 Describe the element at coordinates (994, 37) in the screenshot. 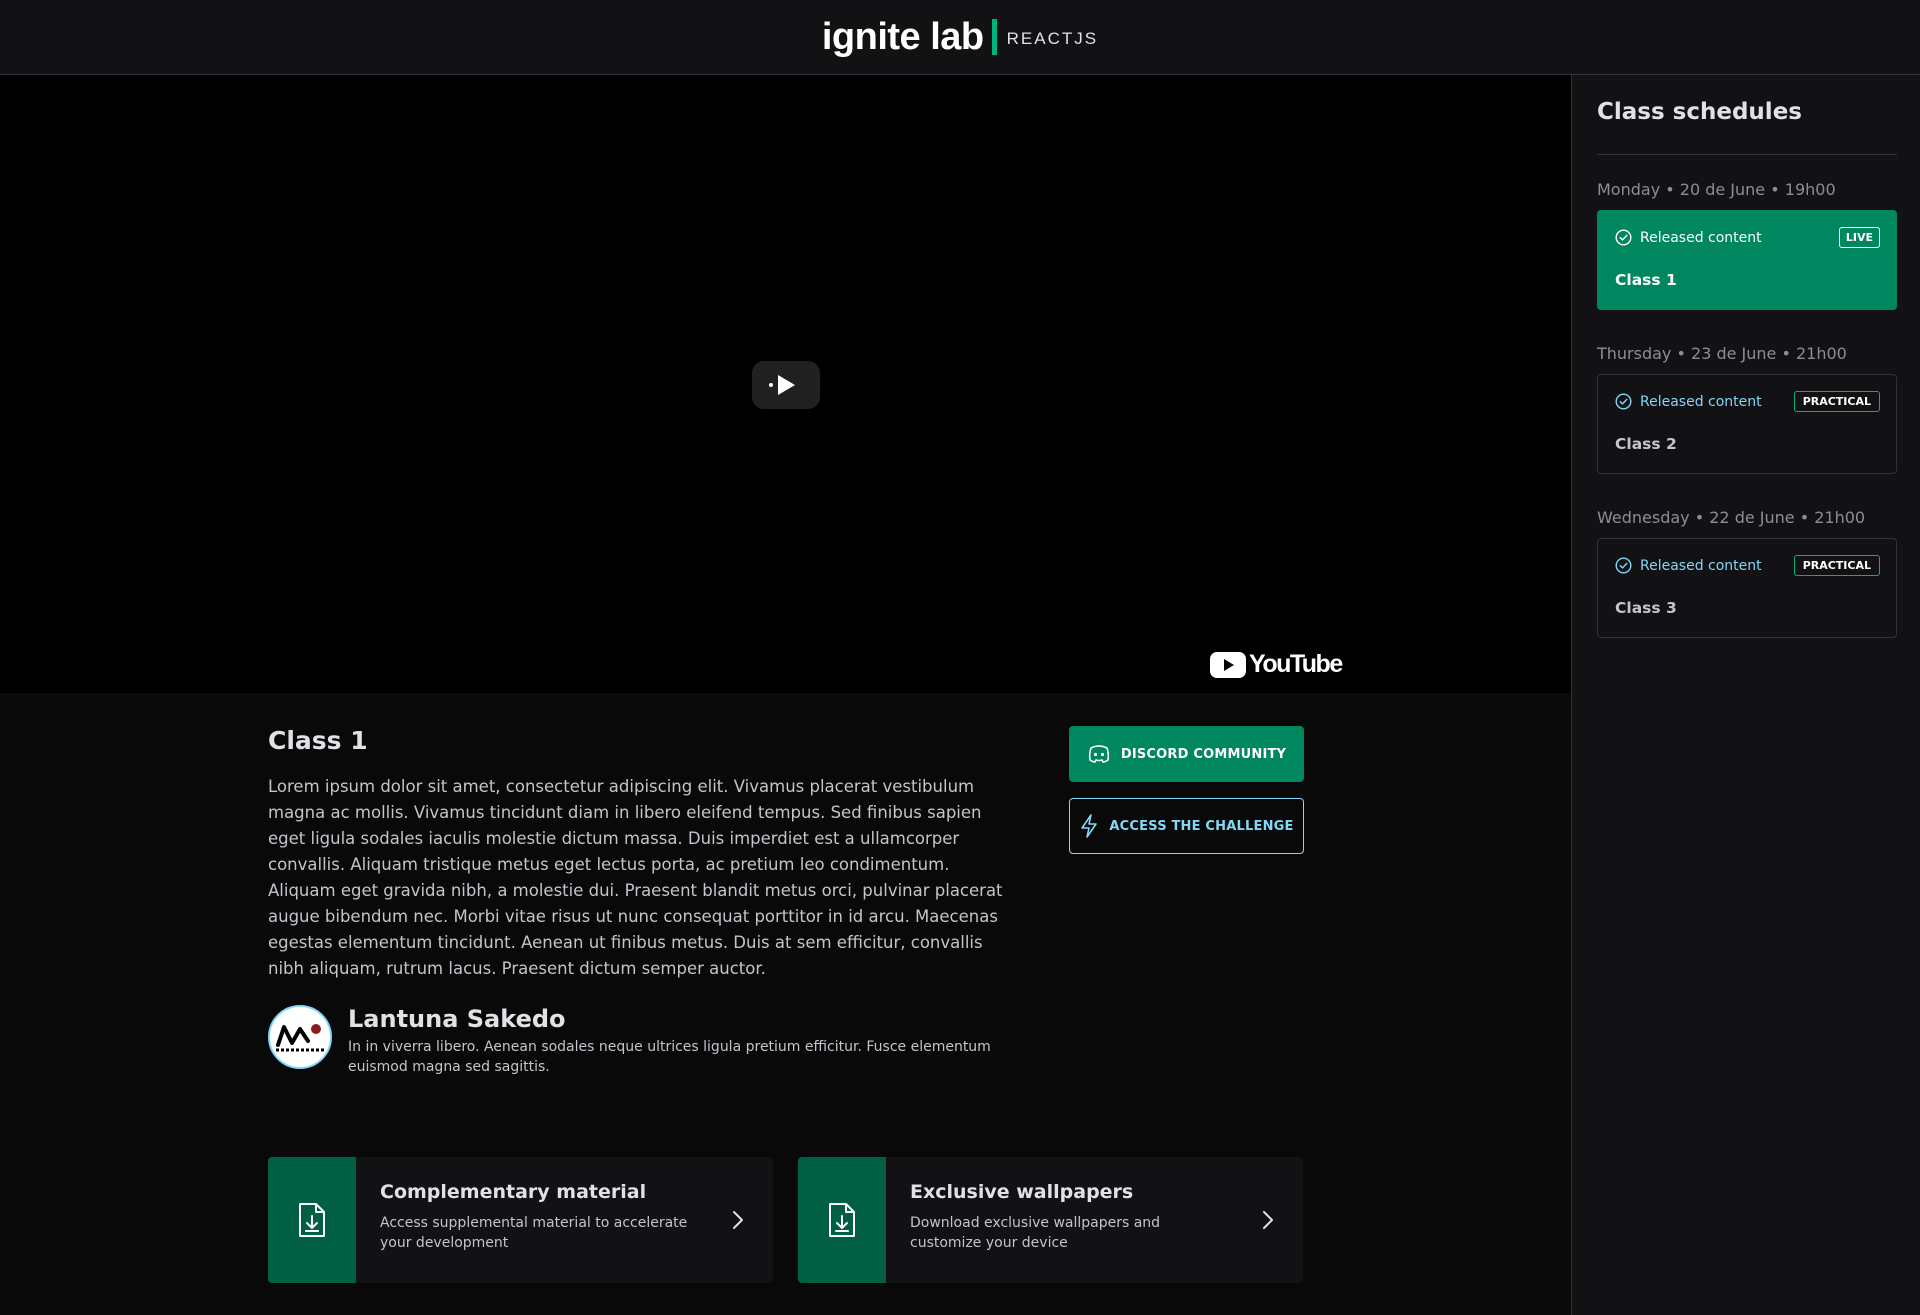

I see `logo-divider` at that location.